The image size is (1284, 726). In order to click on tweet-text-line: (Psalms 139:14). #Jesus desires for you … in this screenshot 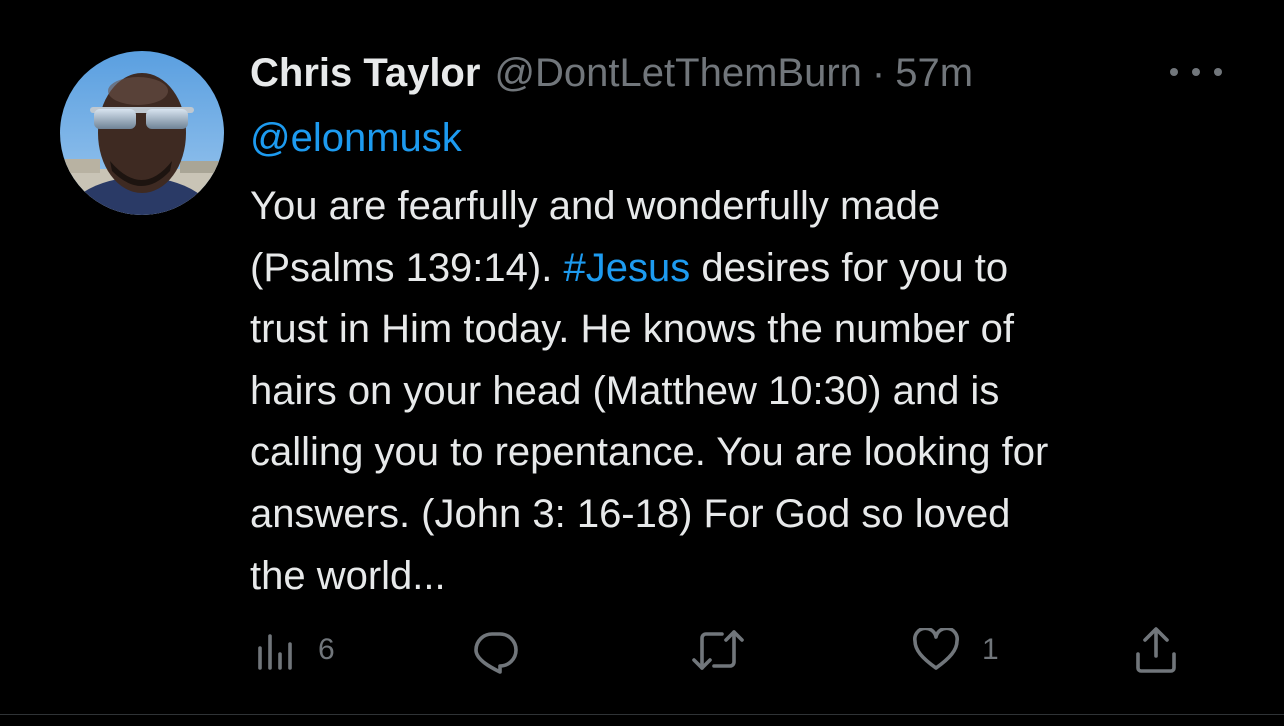, I will do `click(629, 267)`.